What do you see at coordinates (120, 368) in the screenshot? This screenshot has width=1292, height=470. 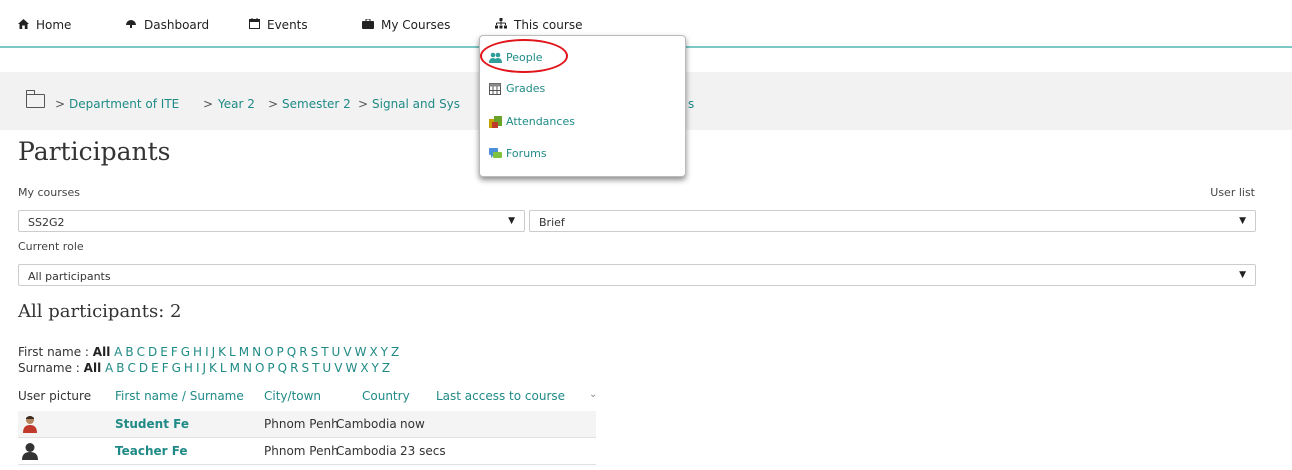 I see `surname-letter-b: B` at bounding box center [120, 368].